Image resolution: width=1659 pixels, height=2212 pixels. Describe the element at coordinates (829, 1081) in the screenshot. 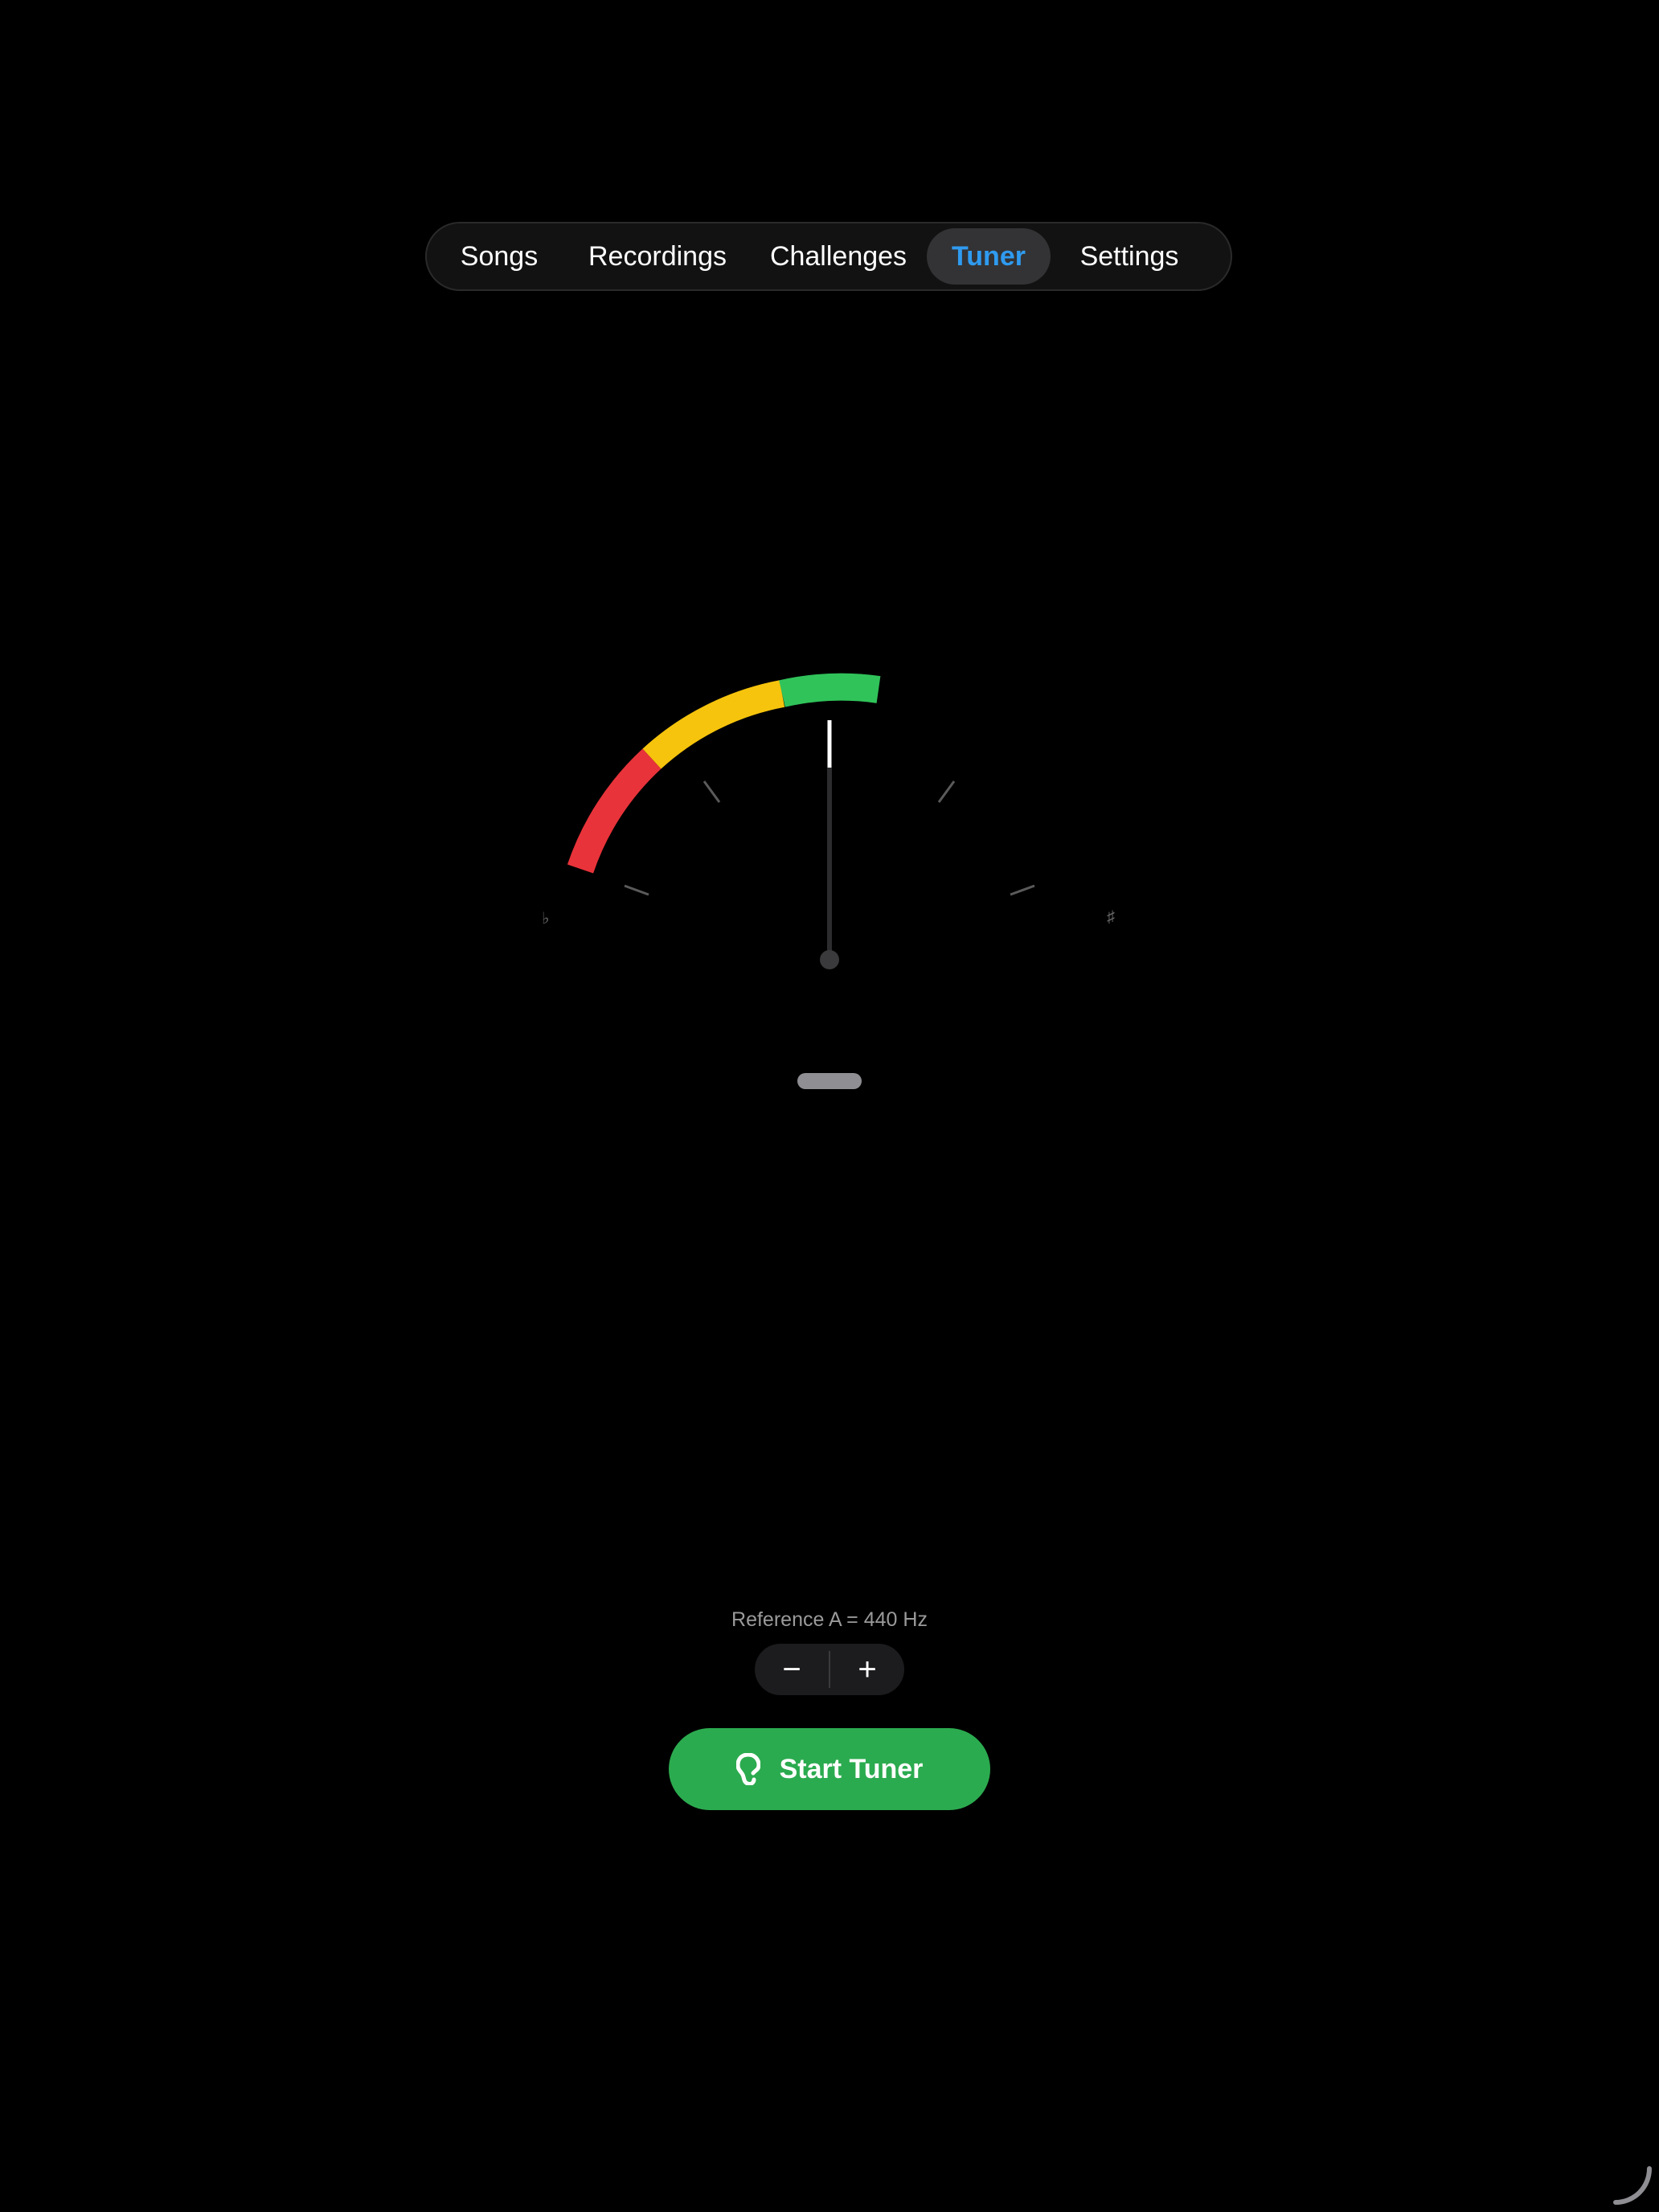

I see `note-indicator-pill` at that location.